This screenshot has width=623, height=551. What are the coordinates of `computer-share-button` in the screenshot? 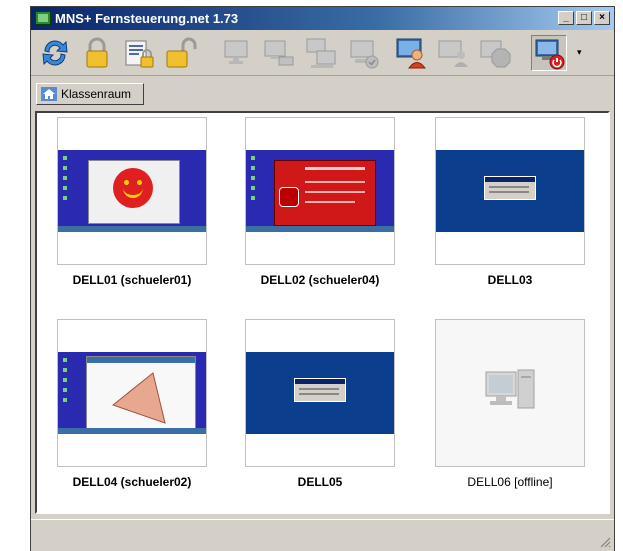 It's located at (321, 53).